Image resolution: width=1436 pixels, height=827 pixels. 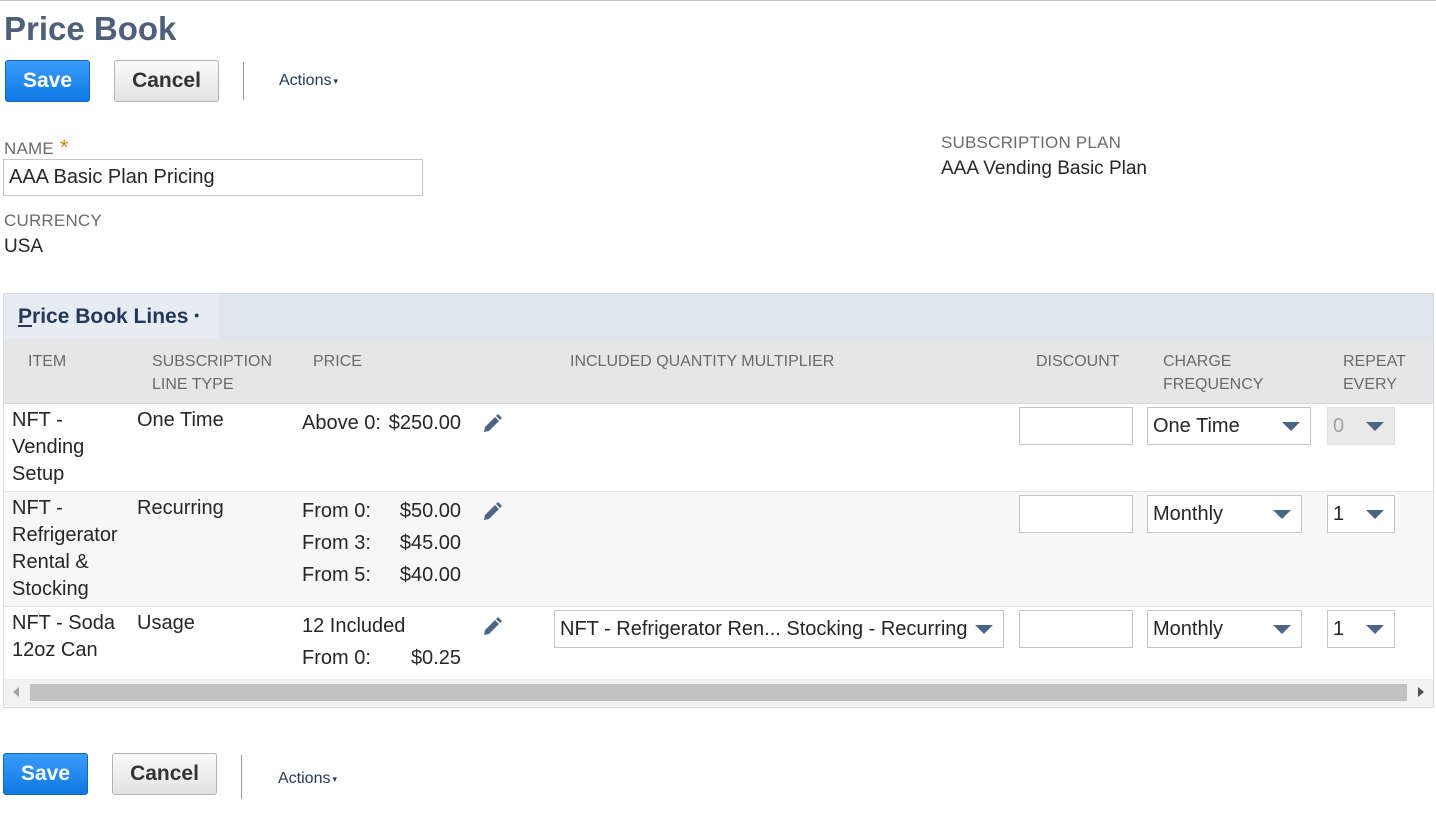 I want to click on col-discount: DISCOUNT, so click(x=1078, y=361).